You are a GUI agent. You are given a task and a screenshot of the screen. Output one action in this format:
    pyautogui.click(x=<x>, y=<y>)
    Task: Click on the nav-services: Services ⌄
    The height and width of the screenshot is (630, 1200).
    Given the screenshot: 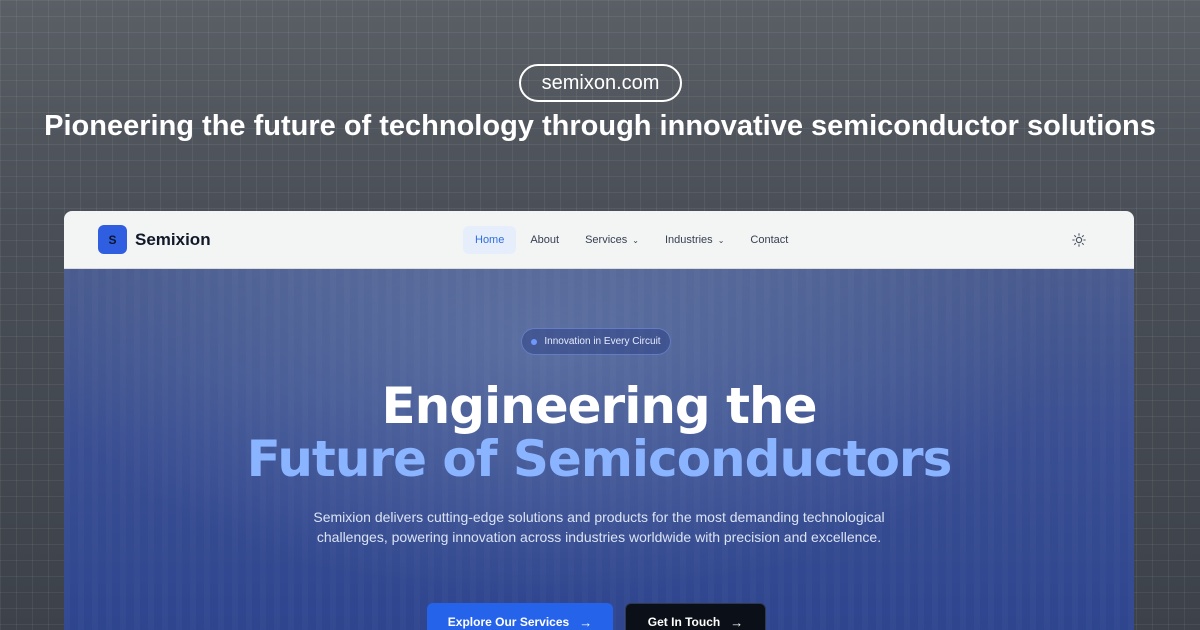 What is the action you would take?
    pyautogui.click(x=612, y=240)
    